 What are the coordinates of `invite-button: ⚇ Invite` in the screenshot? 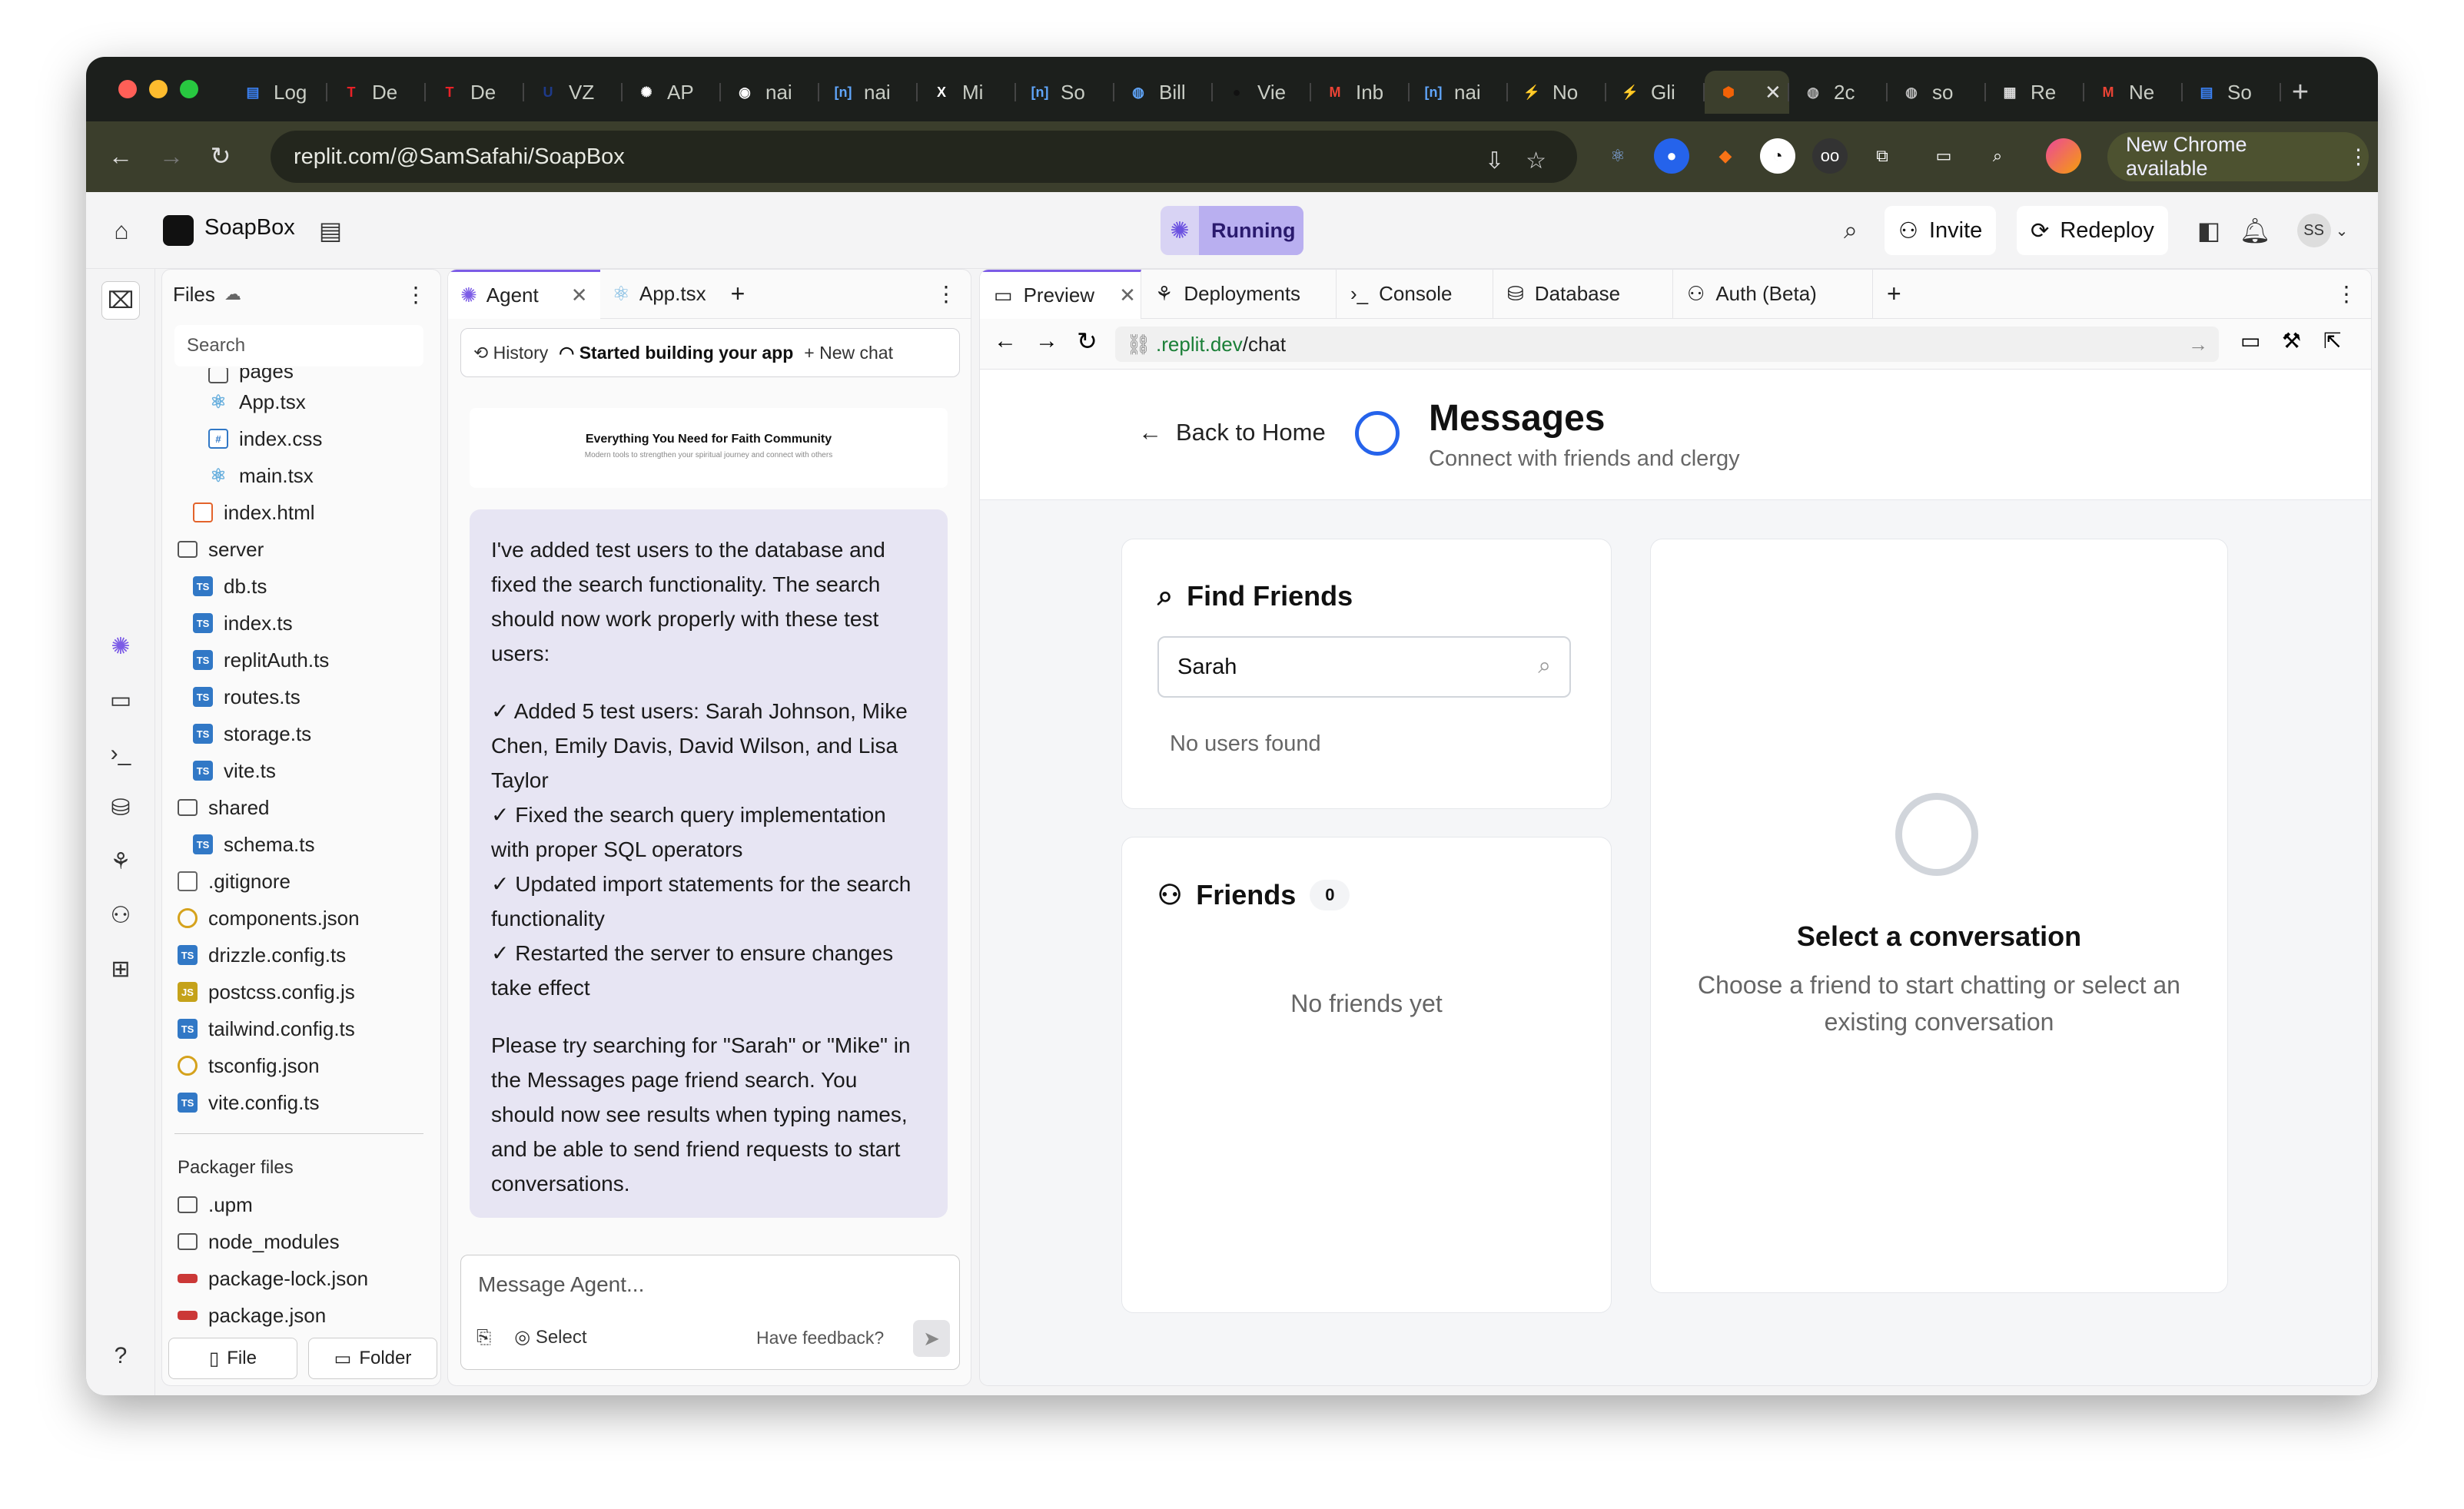 It's located at (1941, 230).